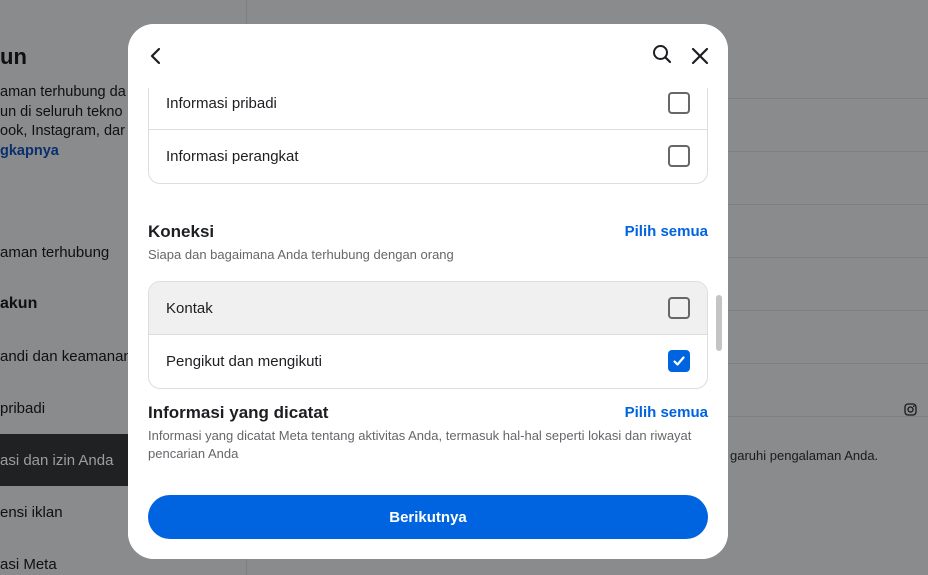 The width and height of the screenshot is (928, 575). I want to click on background-page-title: un, so click(13, 56).